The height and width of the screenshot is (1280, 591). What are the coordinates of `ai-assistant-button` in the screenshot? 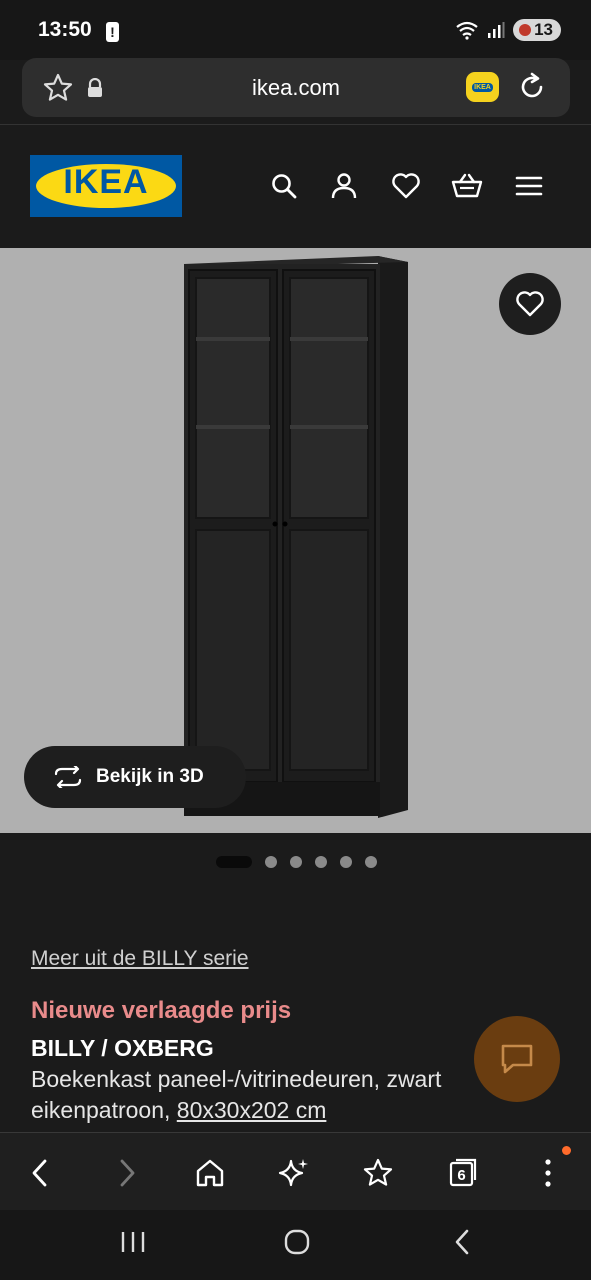 It's located at (294, 1173).